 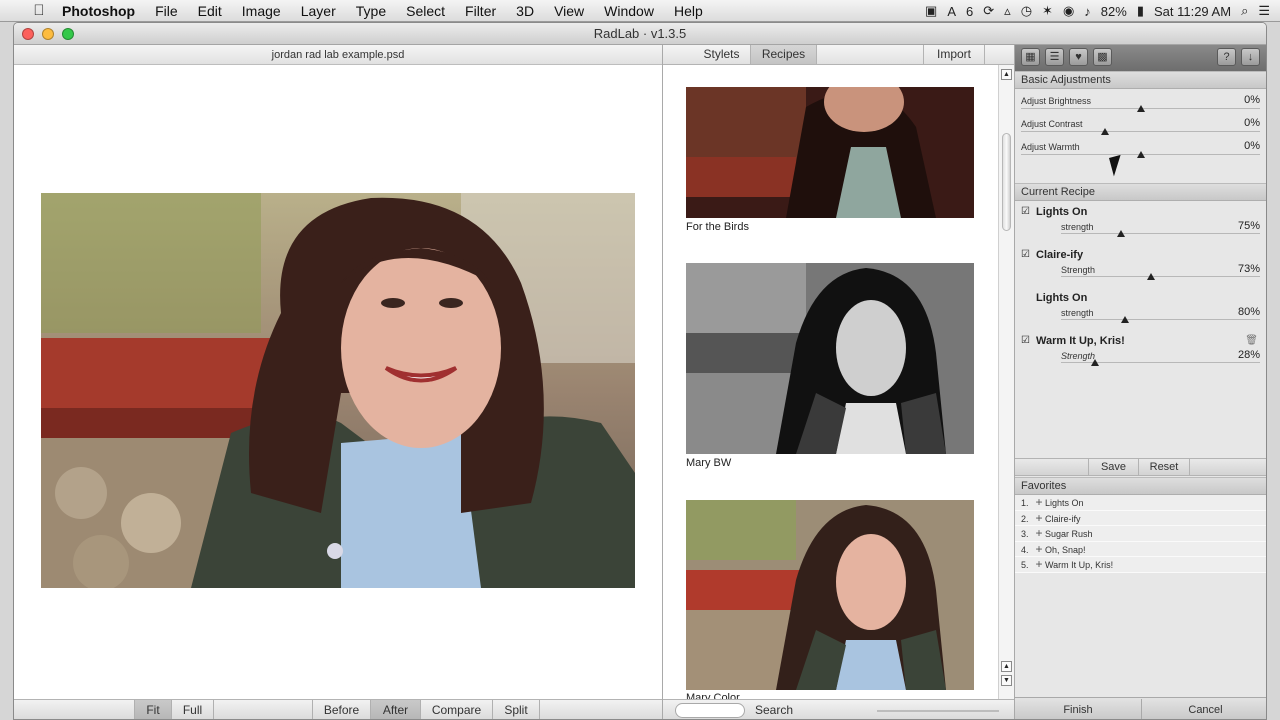 What do you see at coordinates (1006, 182) in the screenshot?
I see `scroll-thumb` at bounding box center [1006, 182].